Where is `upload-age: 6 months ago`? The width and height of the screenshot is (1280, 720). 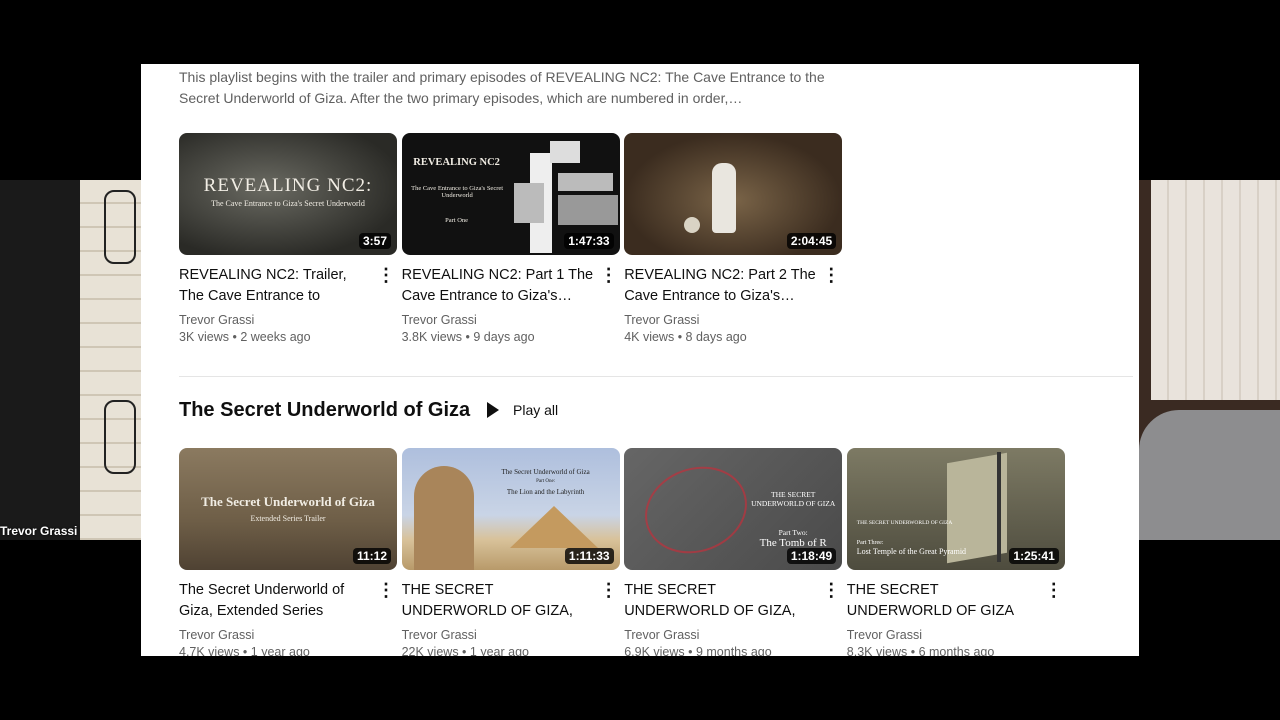 upload-age: 6 months ago is located at coordinates (956, 650).